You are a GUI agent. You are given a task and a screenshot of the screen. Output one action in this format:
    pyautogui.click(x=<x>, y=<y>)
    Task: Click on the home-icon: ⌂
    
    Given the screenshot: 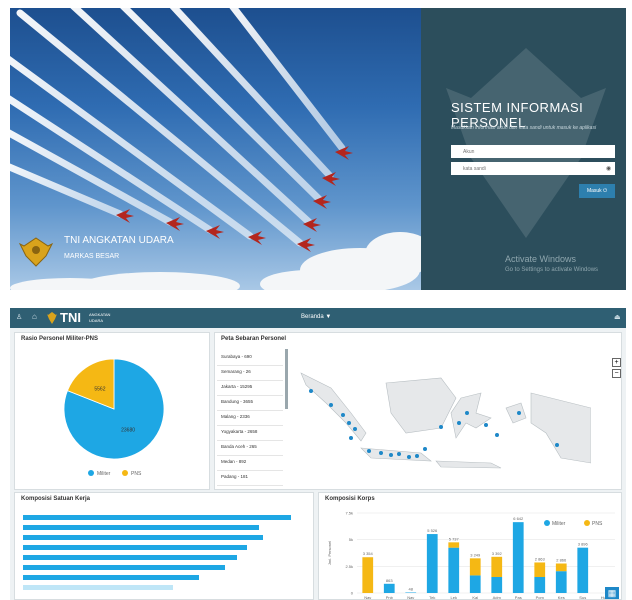 What is the action you would take?
    pyautogui.click(x=34, y=316)
    